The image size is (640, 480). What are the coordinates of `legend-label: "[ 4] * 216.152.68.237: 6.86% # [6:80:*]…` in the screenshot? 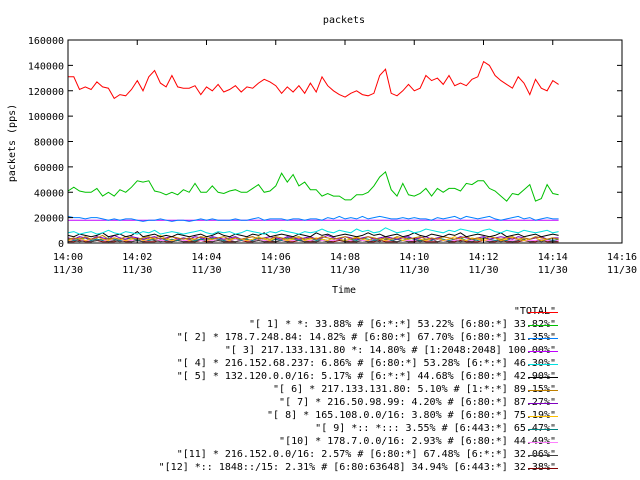 It's located at (366, 363).